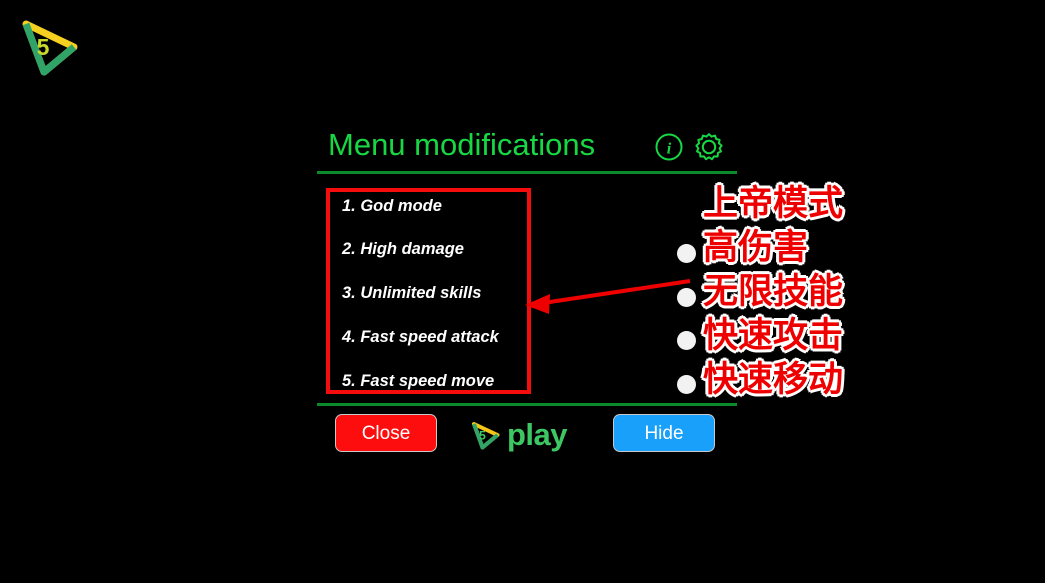 Image resolution: width=1045 pixels, height=583 pixels. Describe the element at coordinates (420, 337) in the screenshot. I see `list-item: 4. Fast speed attack` at that location.